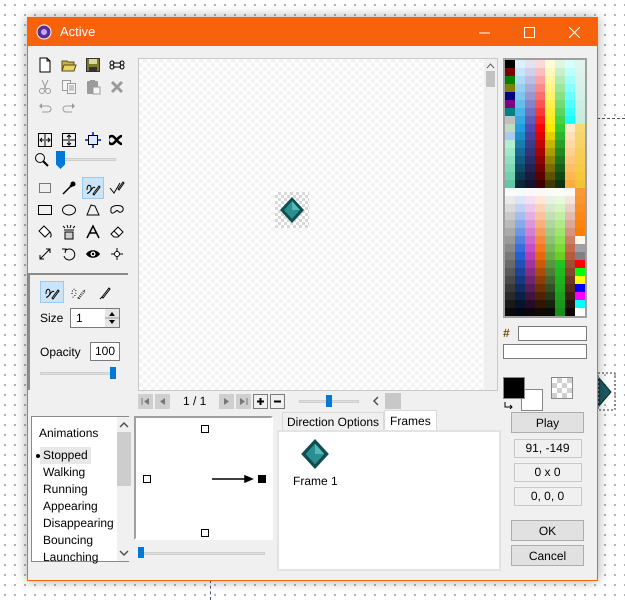 Image resolution: width=625 pixels, height=600 pixels. Describe the element at coordinates (93, 87) in the screenshot. I see `clipboard-icon` at that location.